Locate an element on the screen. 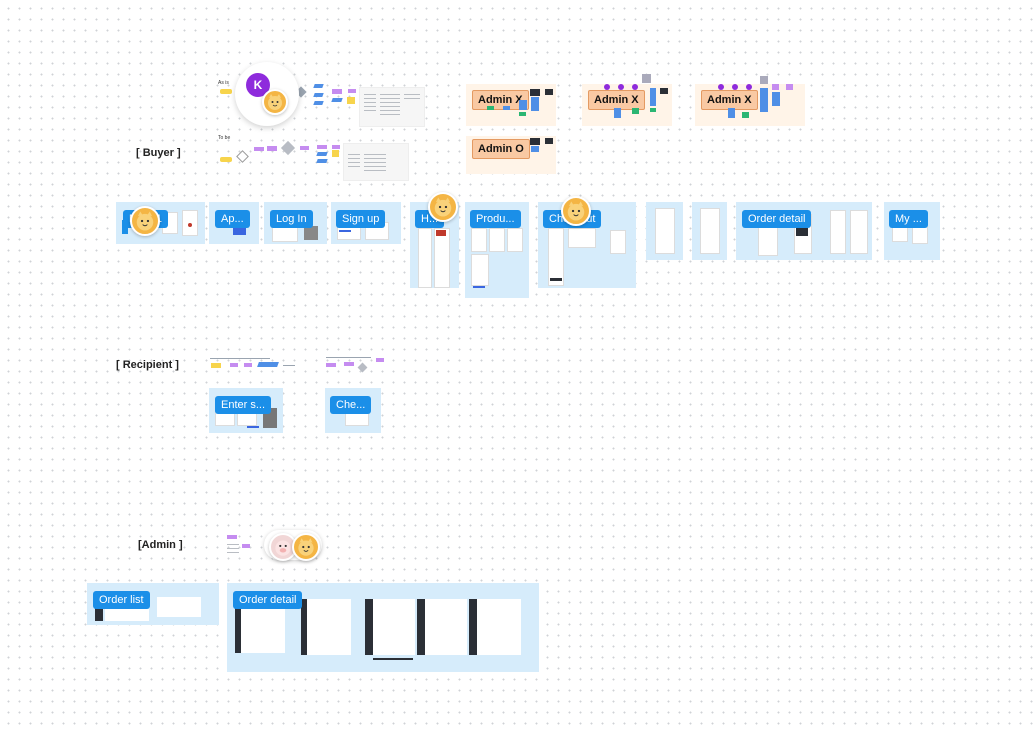 This screenshot has width=1036, height=730. frame-screen-b is located at coordinates (709, 231).